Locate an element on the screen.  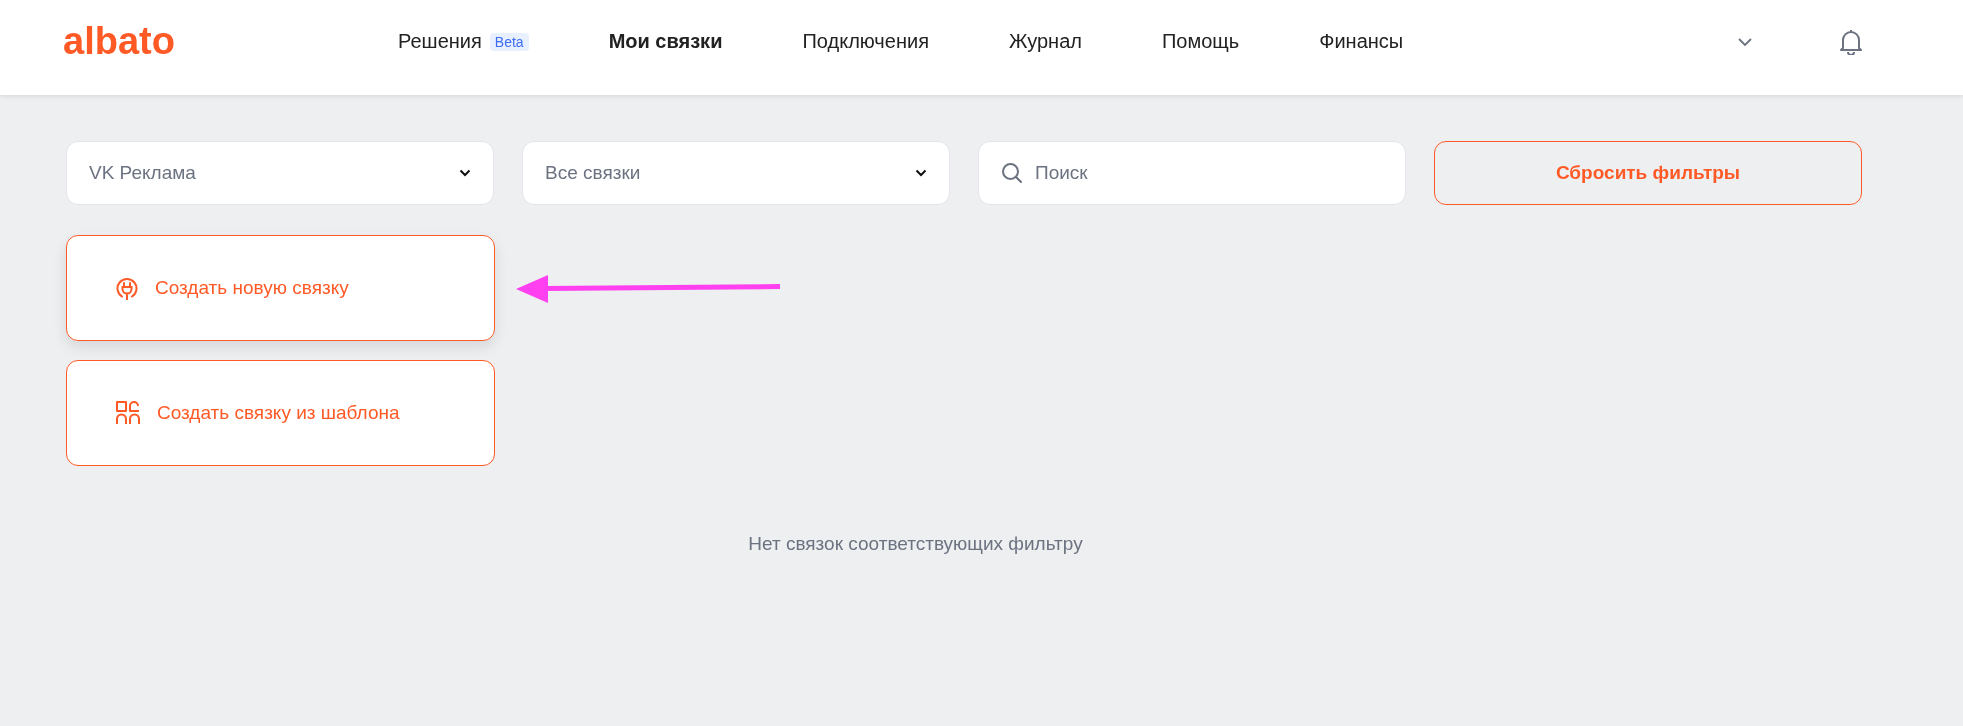
nav-link: Помощь is located at coordinates (1200, 41).